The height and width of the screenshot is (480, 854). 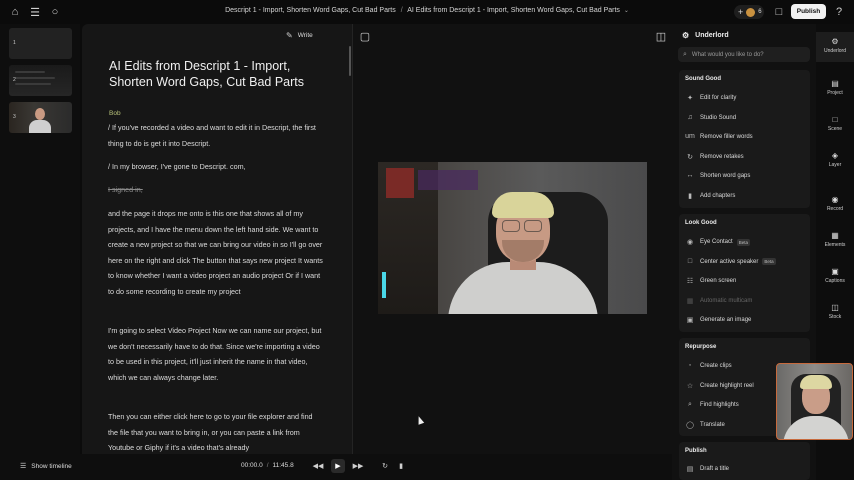 What do you see at coordinates (690, 386) in the screenshot?
I see `star-icon: ☆` at bounding box center [690, 386].